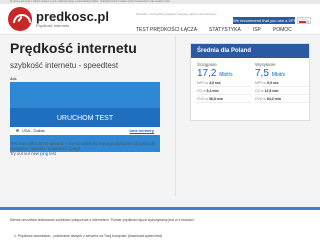 The width and height of the screenshot is (320, 240). Describe the element at coordinates (48, 153) in the screenshot. I see `ping-test-link: ping test` at that location.